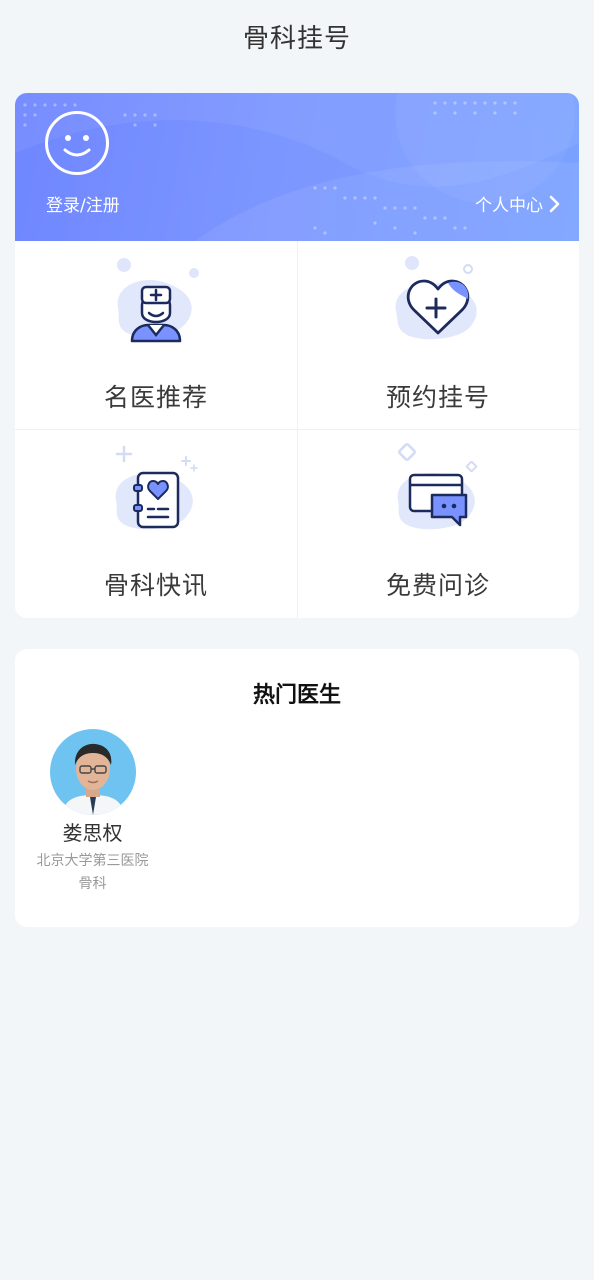 The width and height of the screenshot is (594, 1280). What do you see at coordinates (92, 884) in the screenshot?
I see `doctor-department: 骨科` at bounding box center [92, 884].